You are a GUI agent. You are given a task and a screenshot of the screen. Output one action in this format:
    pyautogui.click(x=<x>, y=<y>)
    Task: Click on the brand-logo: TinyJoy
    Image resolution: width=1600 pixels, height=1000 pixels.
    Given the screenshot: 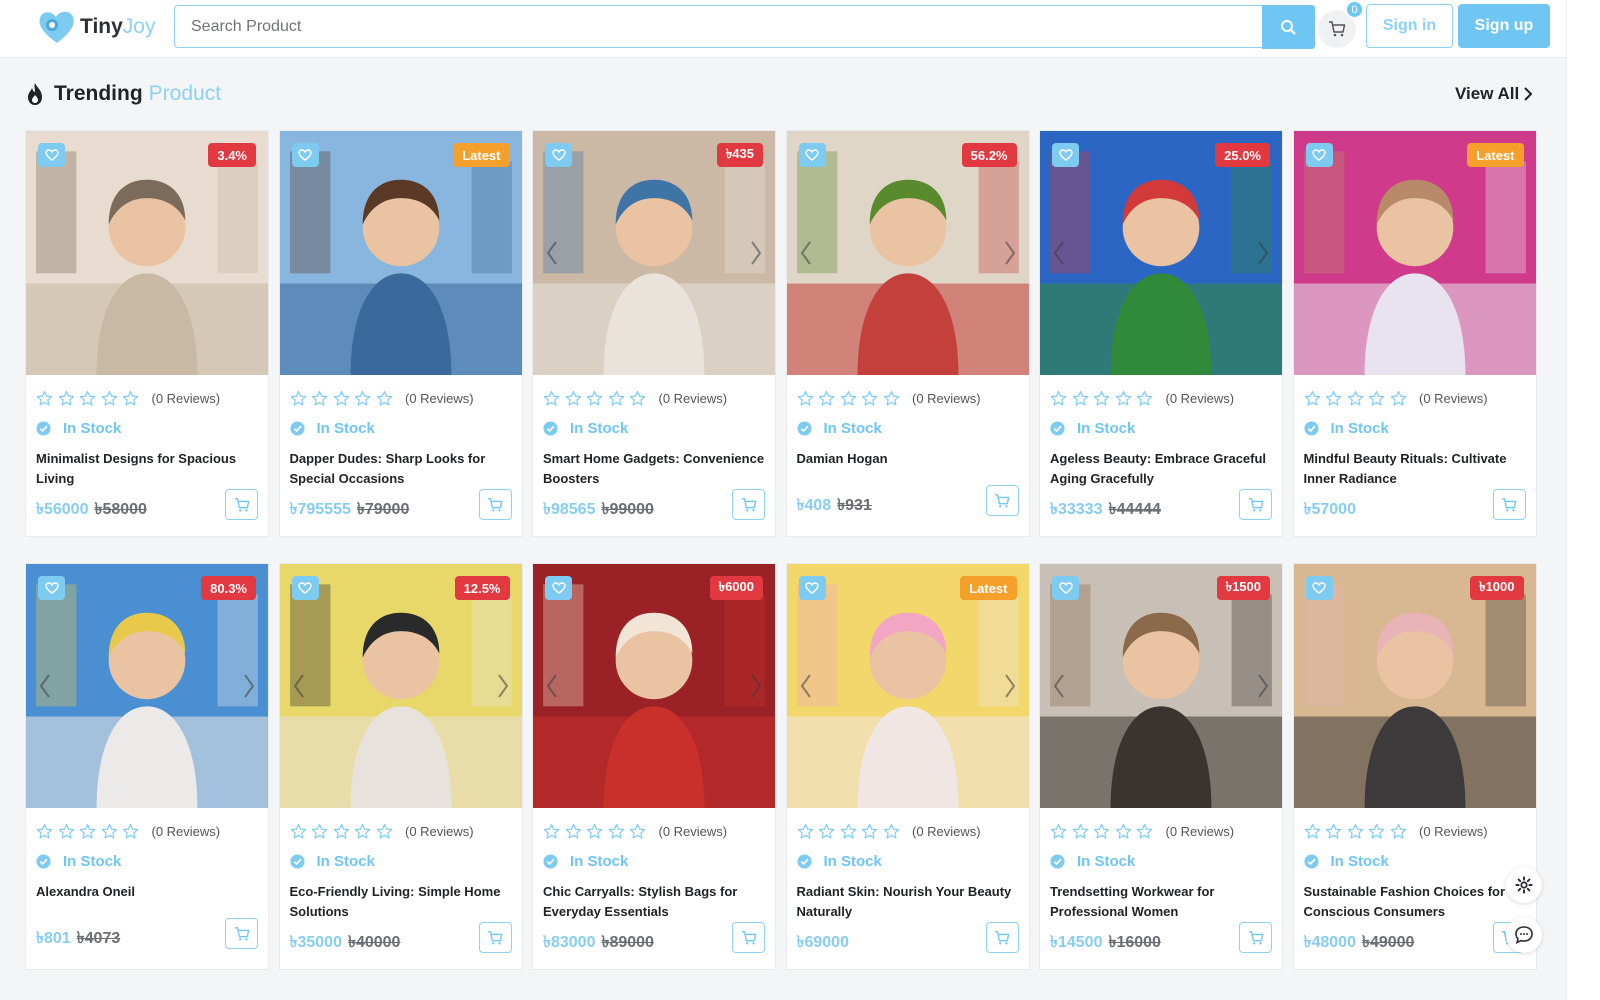 What is the action you would take?
    pyautogui.click(x=95, y=27)
    